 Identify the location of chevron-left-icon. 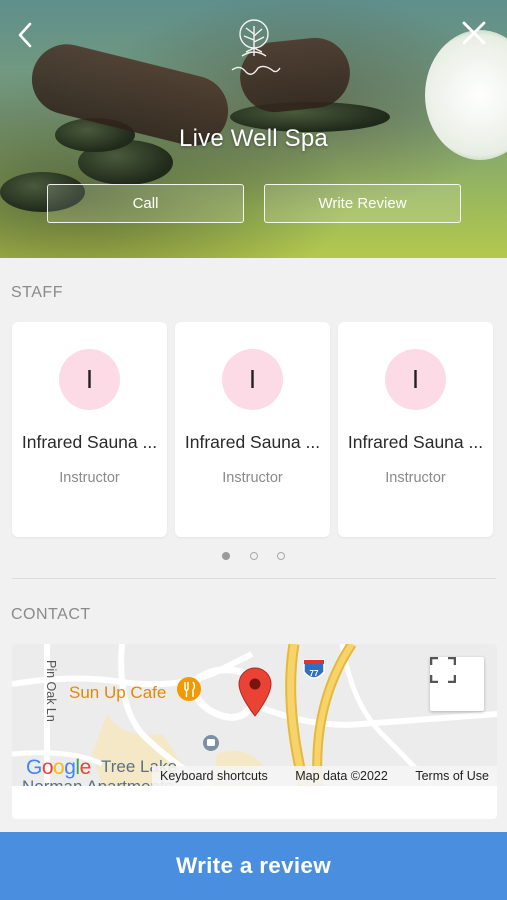
(25, 35).